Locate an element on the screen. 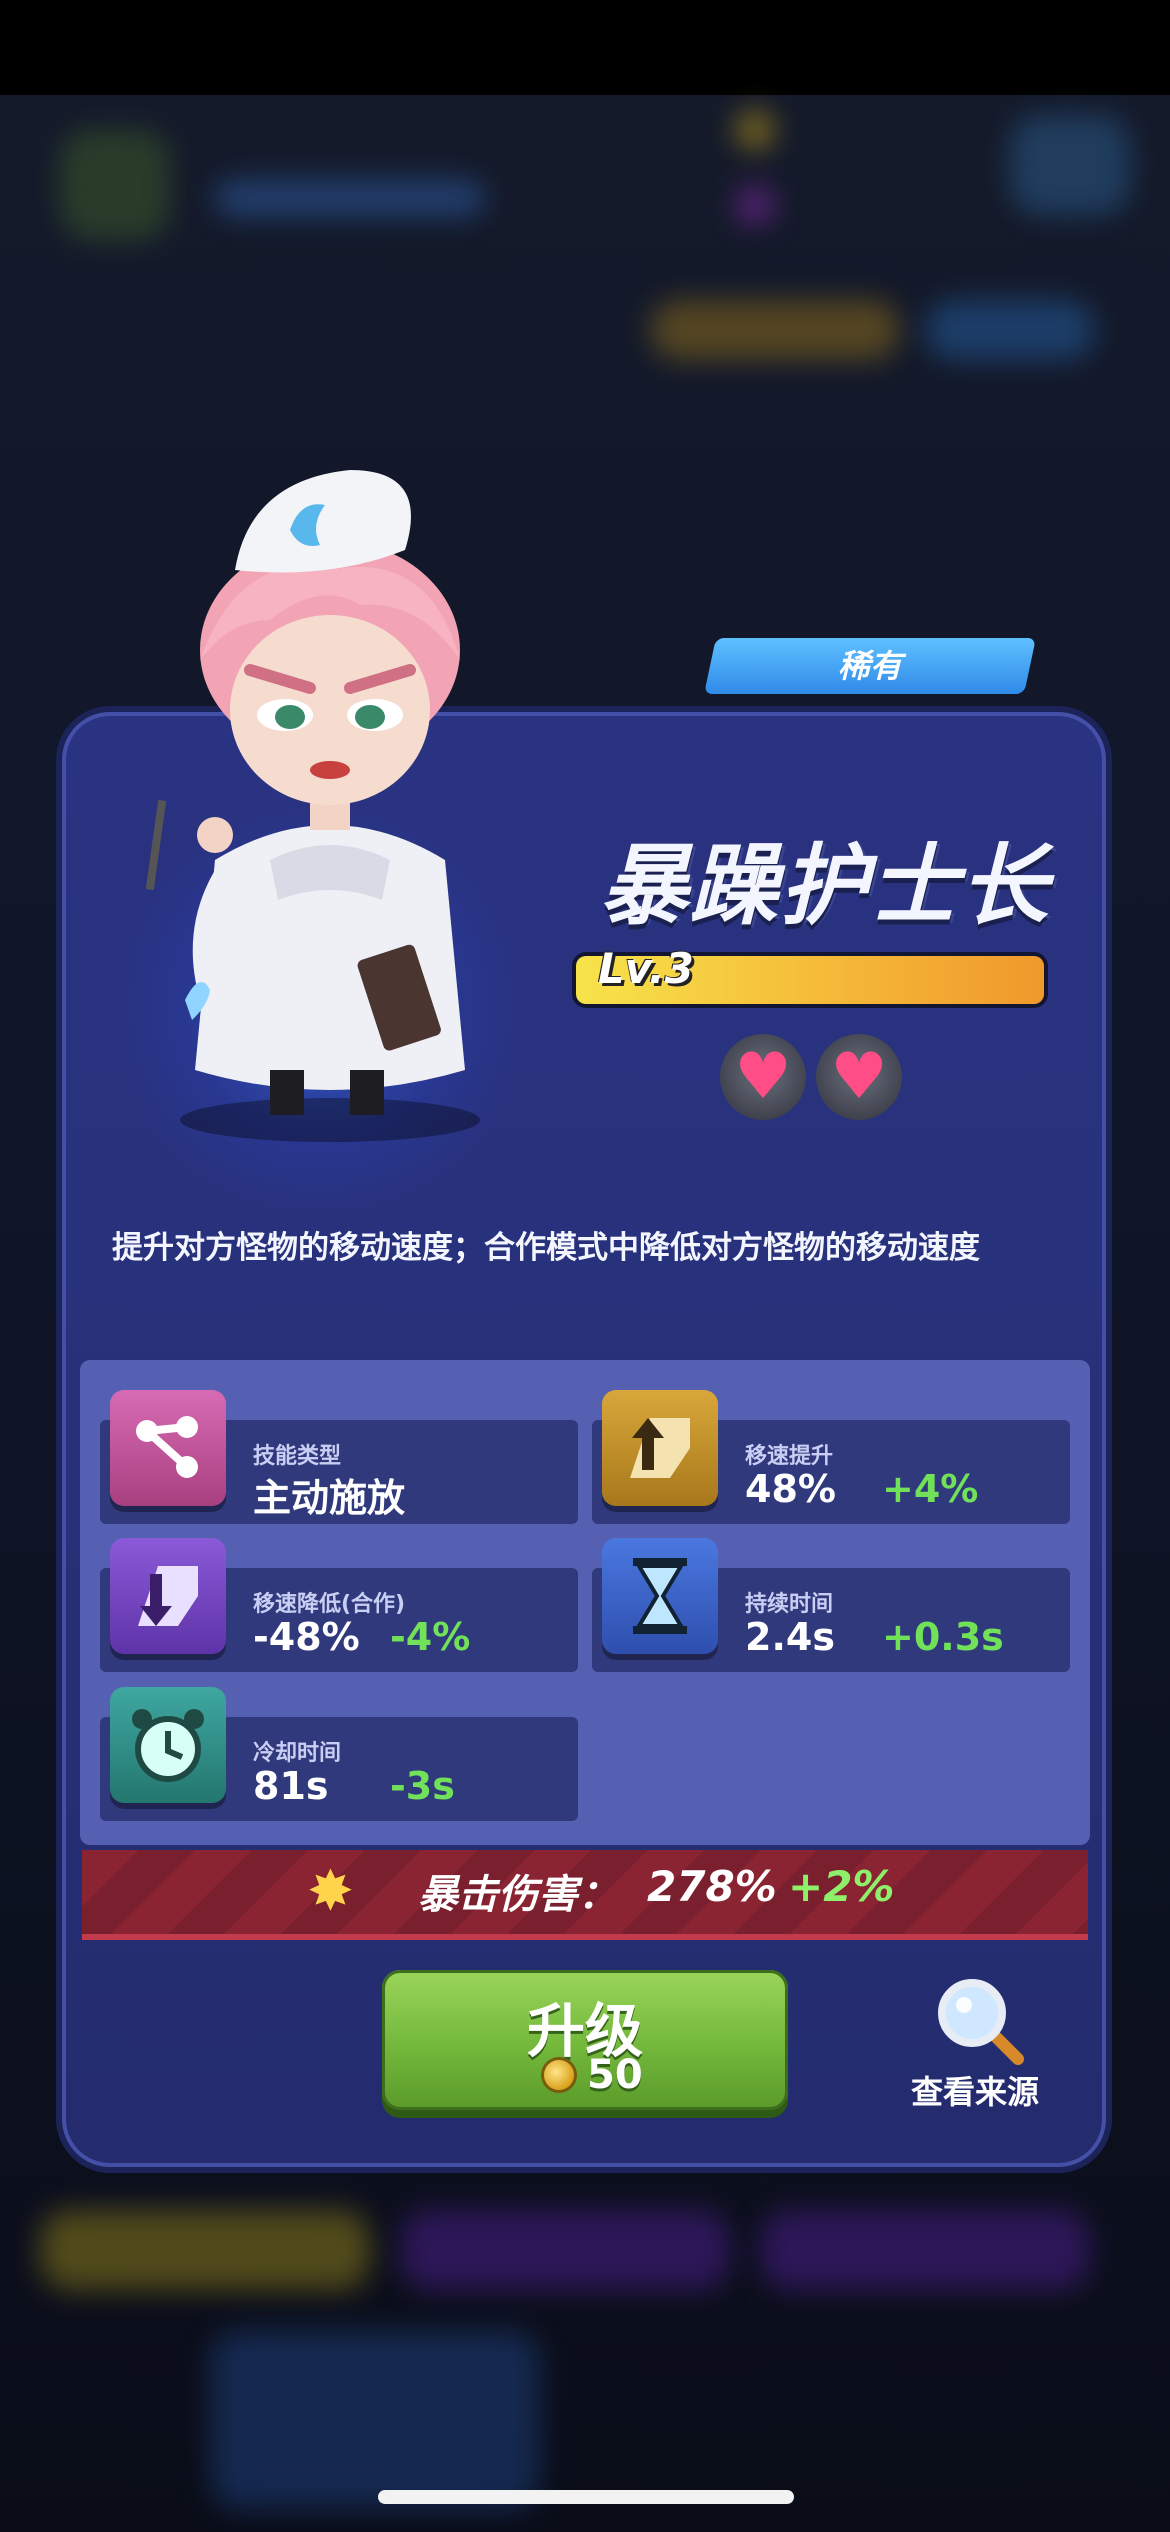  rarity-badge: 稀有 is located at coordinates (870, 666).